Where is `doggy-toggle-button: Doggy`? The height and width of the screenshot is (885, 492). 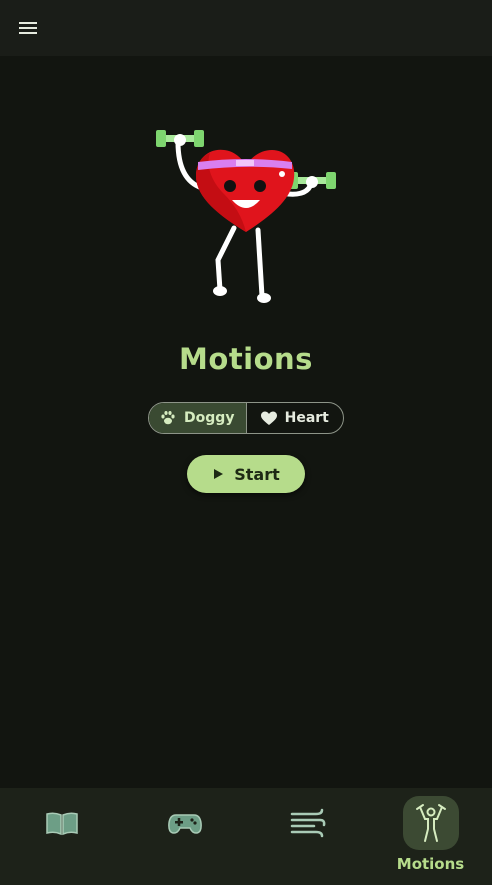 doggy-toggle-button: Doggy is located at coordinates (197, 418).